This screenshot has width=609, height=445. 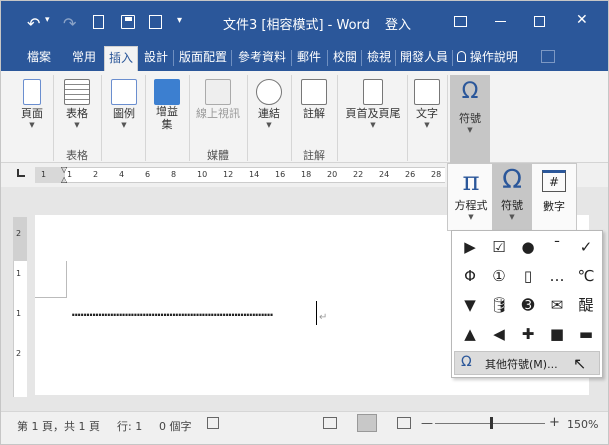 What do you see at coordinates (33, 23) in the screenshot?
I see `undo-icon: ↶` at bounding box center [33, 23].